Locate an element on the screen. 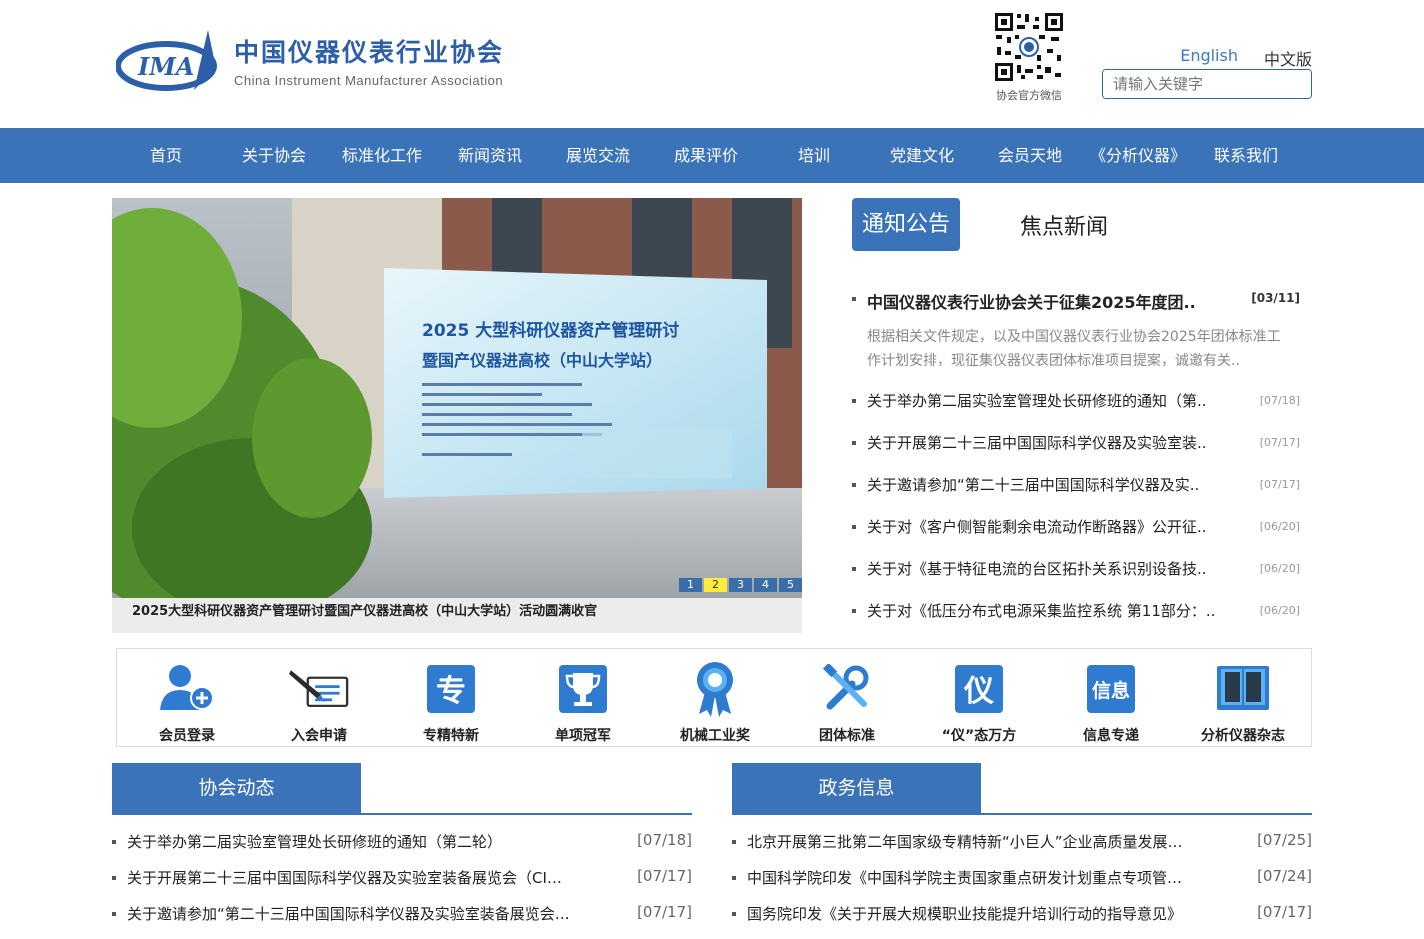 This screenshot has height=939, width=1424. quick-link-group-standards: 团体标准 is located at coordinates (847, 697).